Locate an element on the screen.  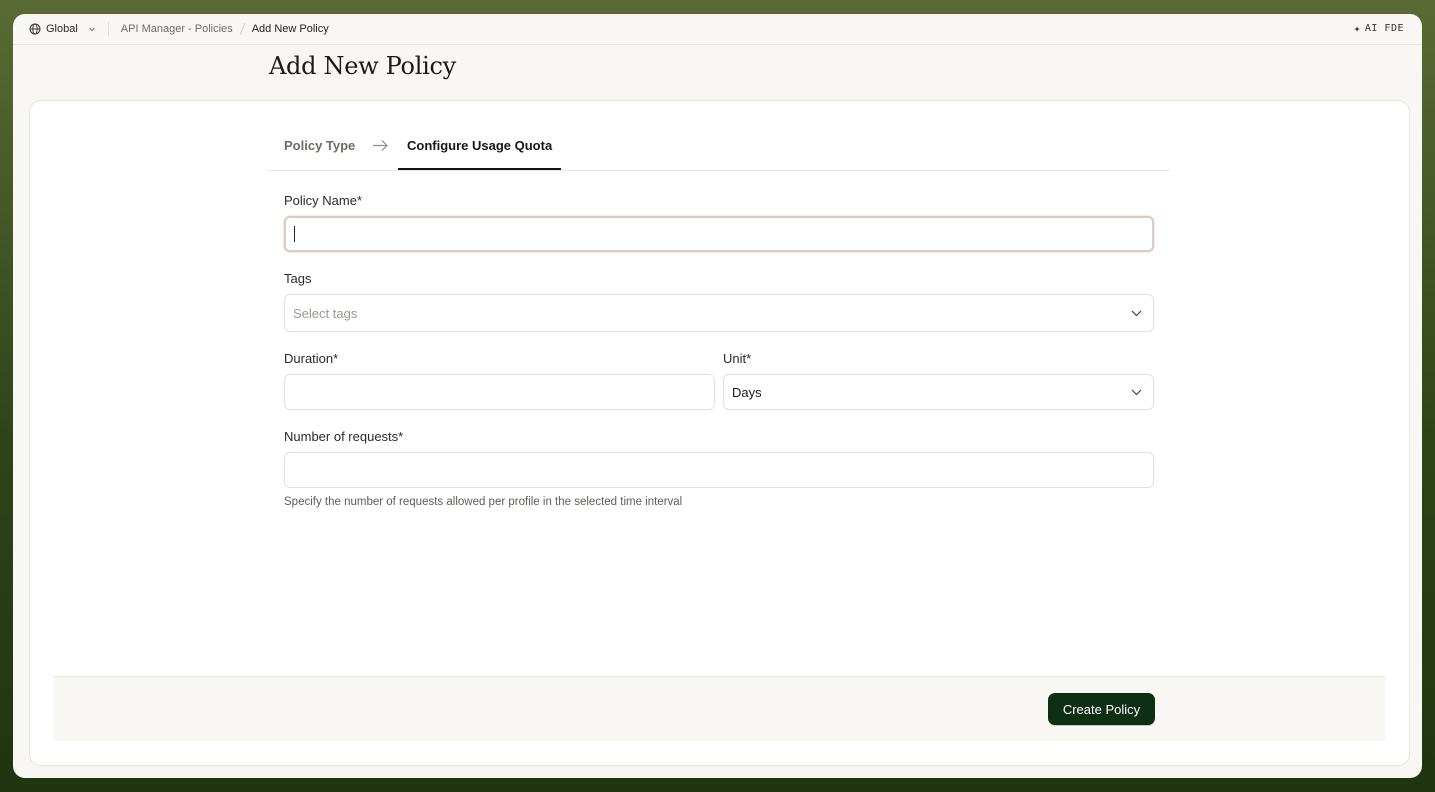
breadcrumb-policies: API Manager - Policies is located at coordinates (177, 29).